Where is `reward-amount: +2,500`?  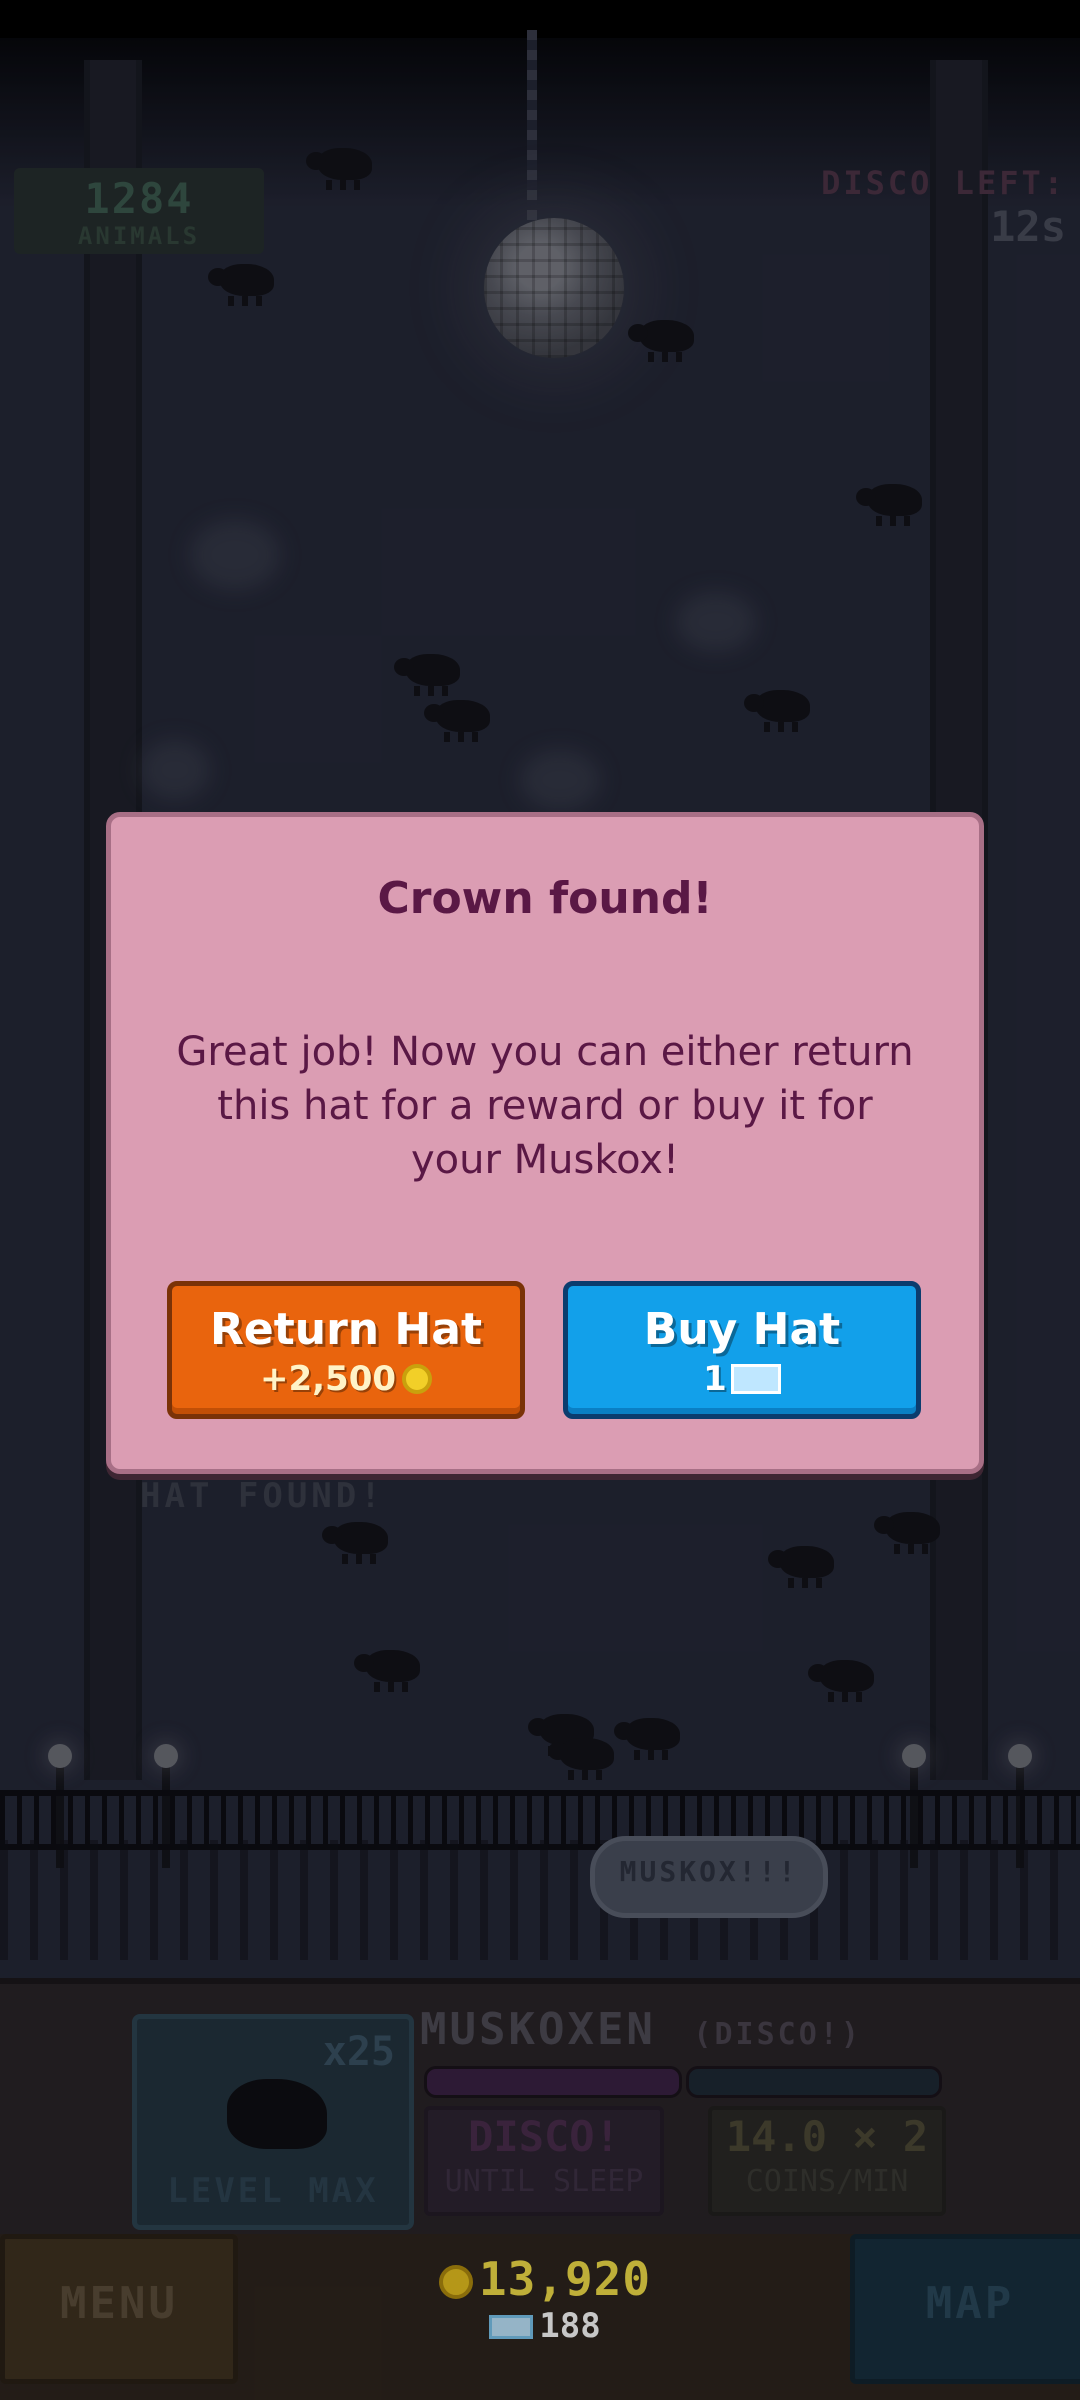 reward-amount: +2,500 is located at coordinates (328, 1379).